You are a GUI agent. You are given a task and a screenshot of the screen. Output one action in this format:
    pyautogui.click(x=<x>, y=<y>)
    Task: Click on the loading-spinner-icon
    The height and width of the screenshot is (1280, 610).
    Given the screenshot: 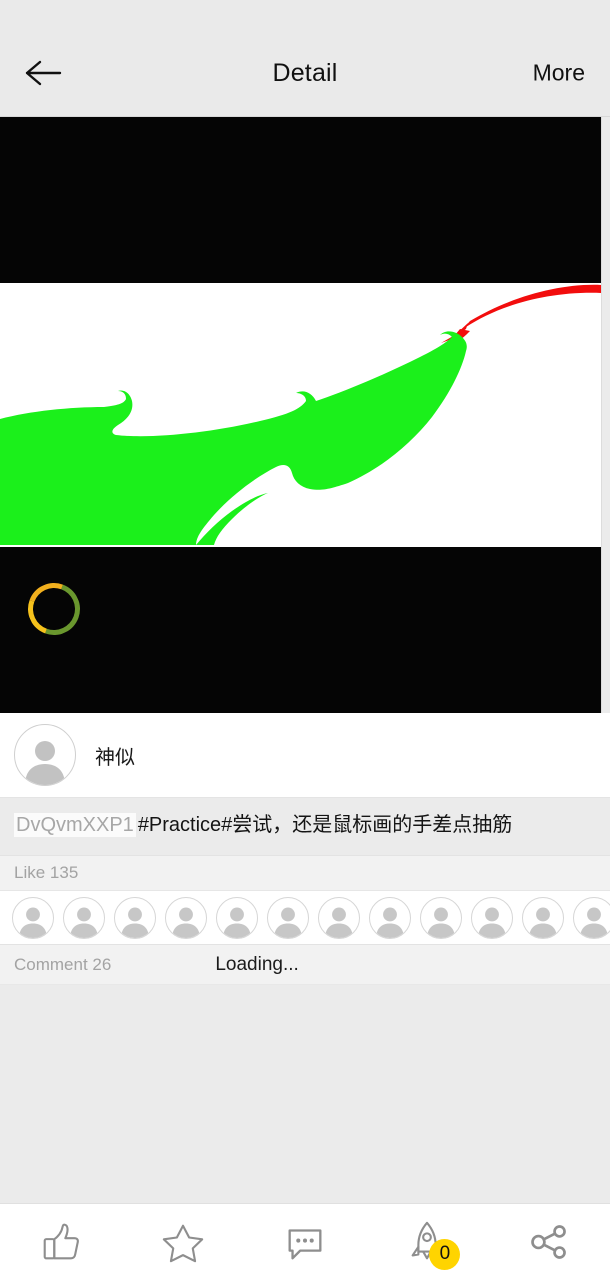 What is the action you would take?
    pyautogui.click(x=54, y=609)
    